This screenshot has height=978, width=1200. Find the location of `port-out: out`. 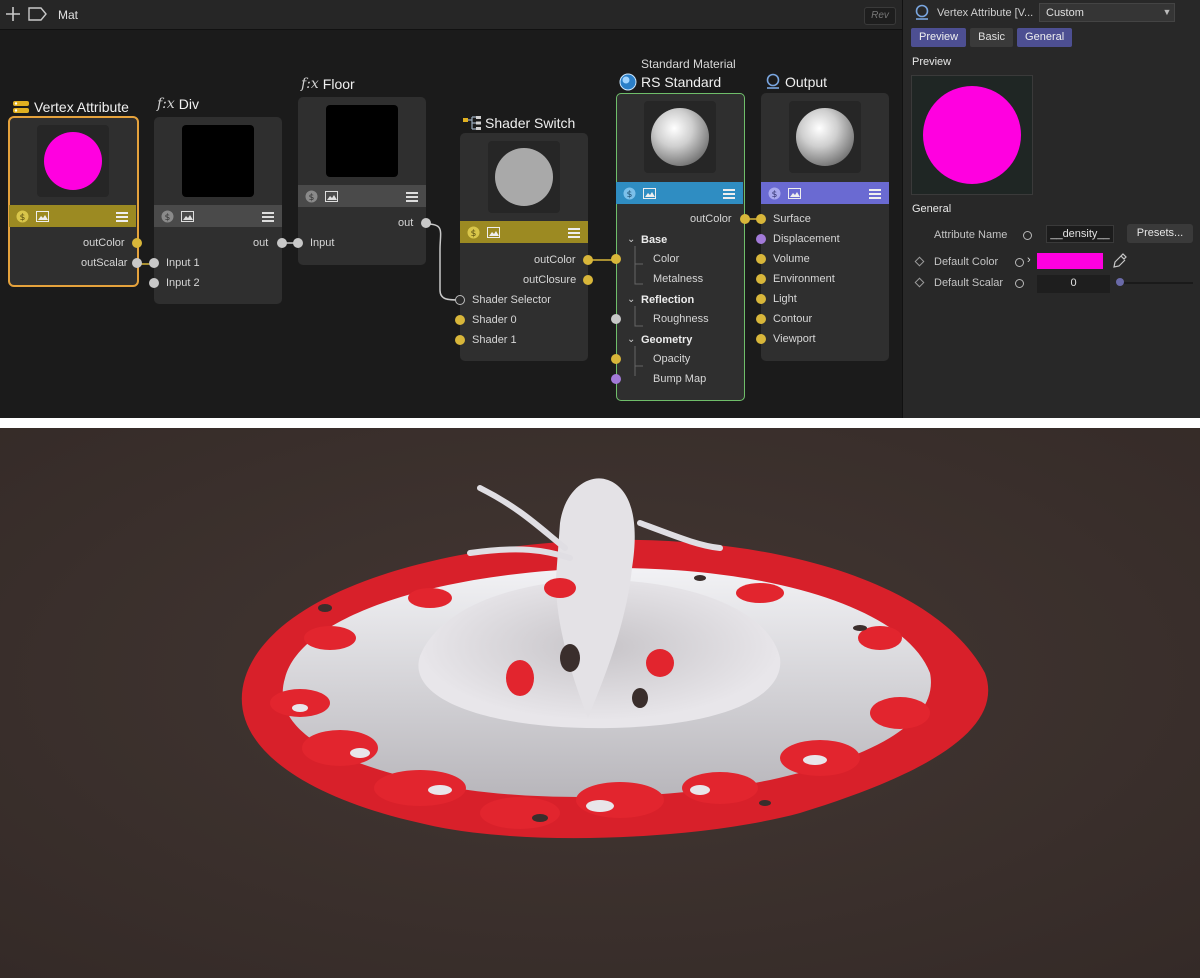

port-out: out is located at coordinates (261, 243).